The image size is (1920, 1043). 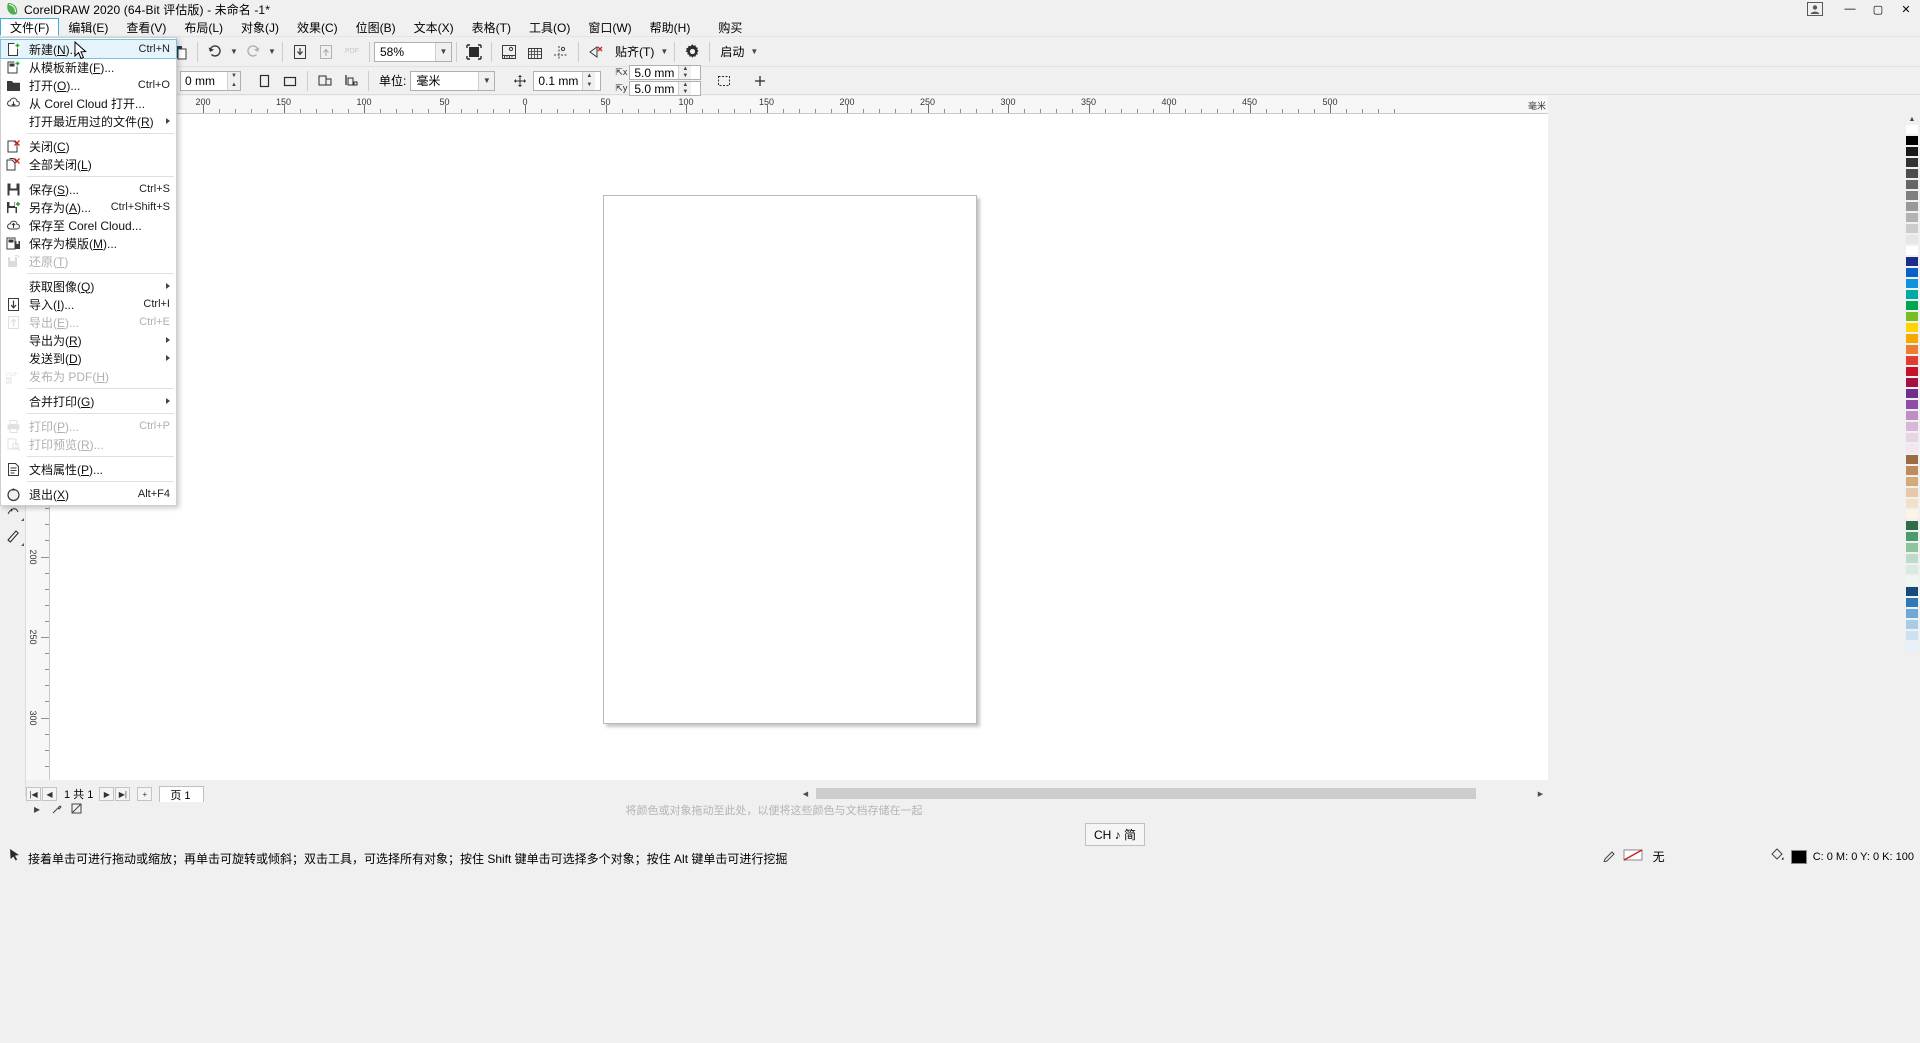 What do you see at coordinates (474, 52) in the screenshot?
I see `fullscreen-preview-button` at bounding box center [474, 52].